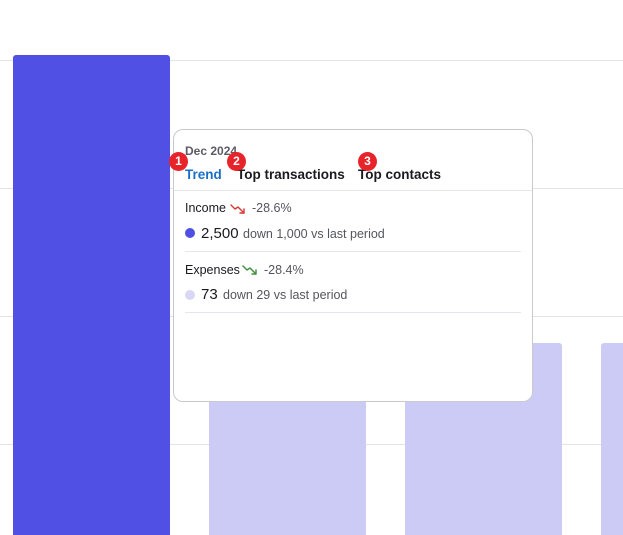  What do you see at coordinates (209, 294) in the screenshot?
I see `expenses-value: 73` at bounding box center [209, 294].